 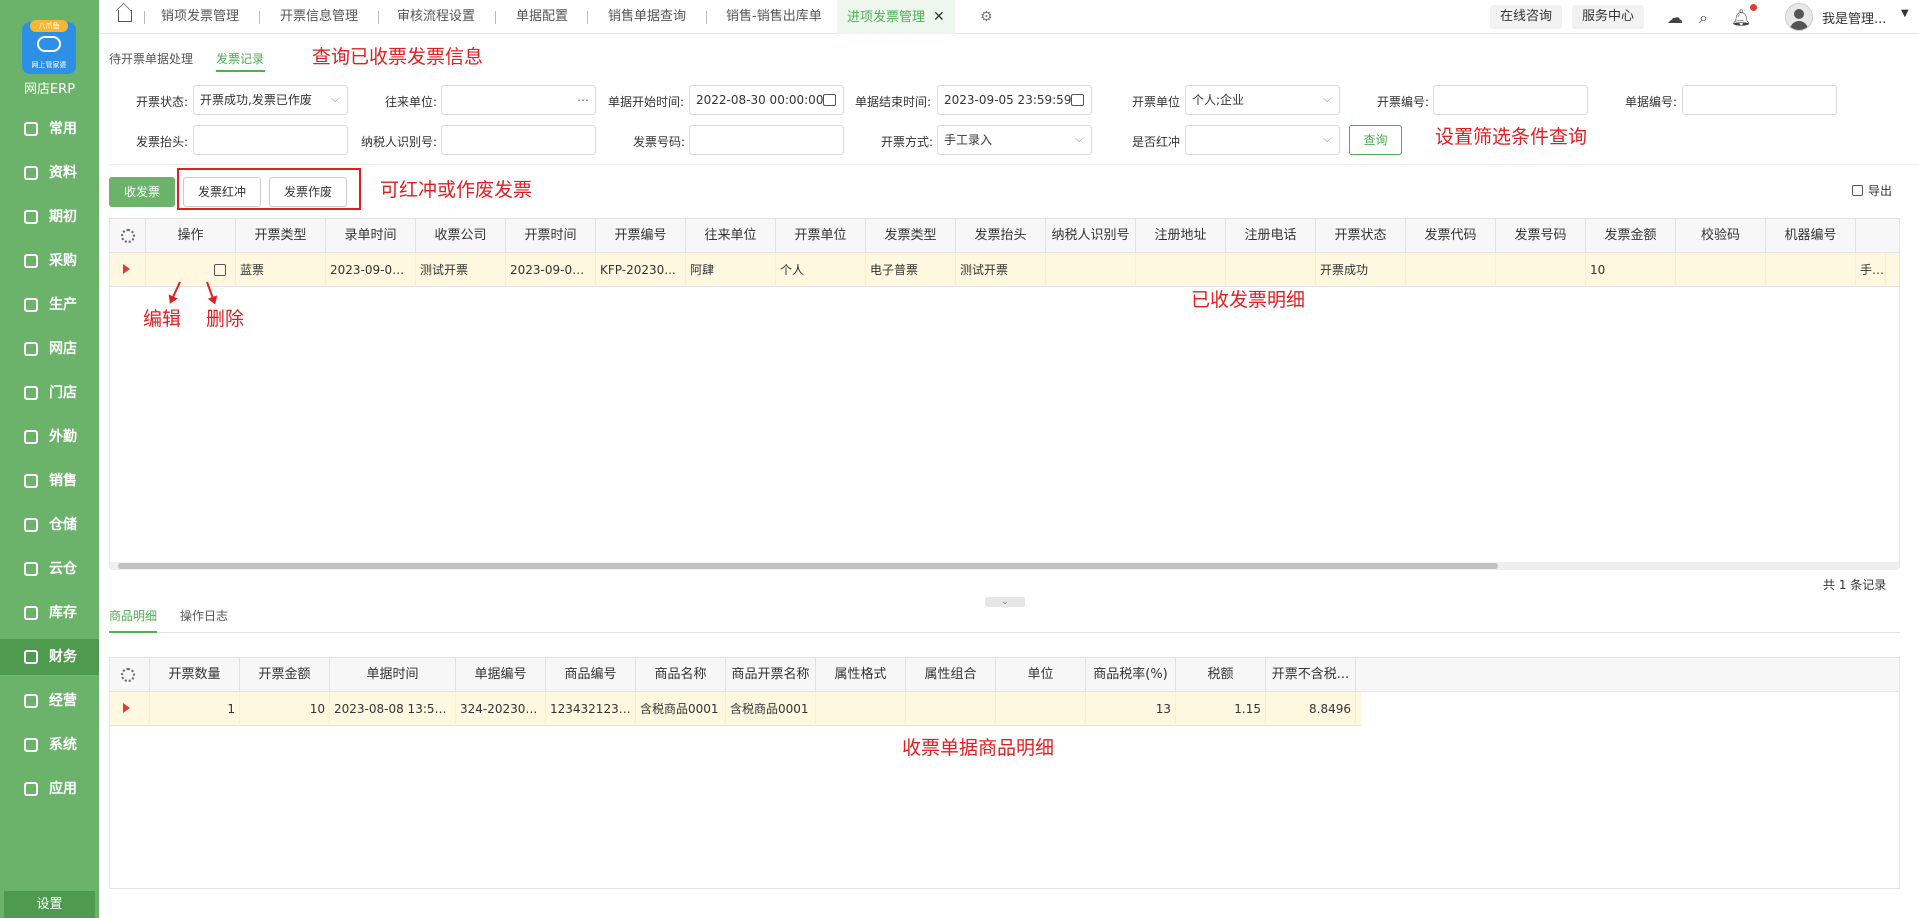 What do you see at coordinates (371, 236) in the screenshot?
I see `column-header: 录单时间` at bounding box center [371, 236].